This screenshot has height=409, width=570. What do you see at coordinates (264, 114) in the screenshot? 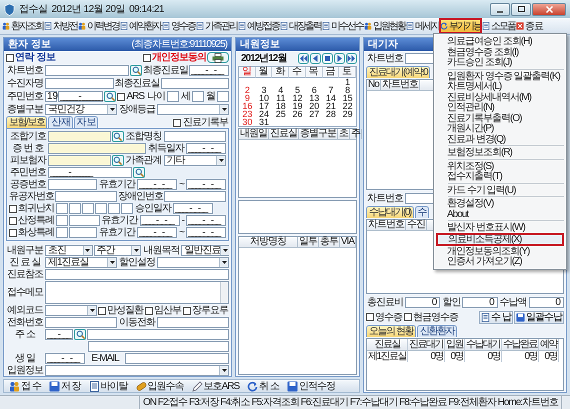
I see `calendar-day: 24` at bounding box center [264, 114].